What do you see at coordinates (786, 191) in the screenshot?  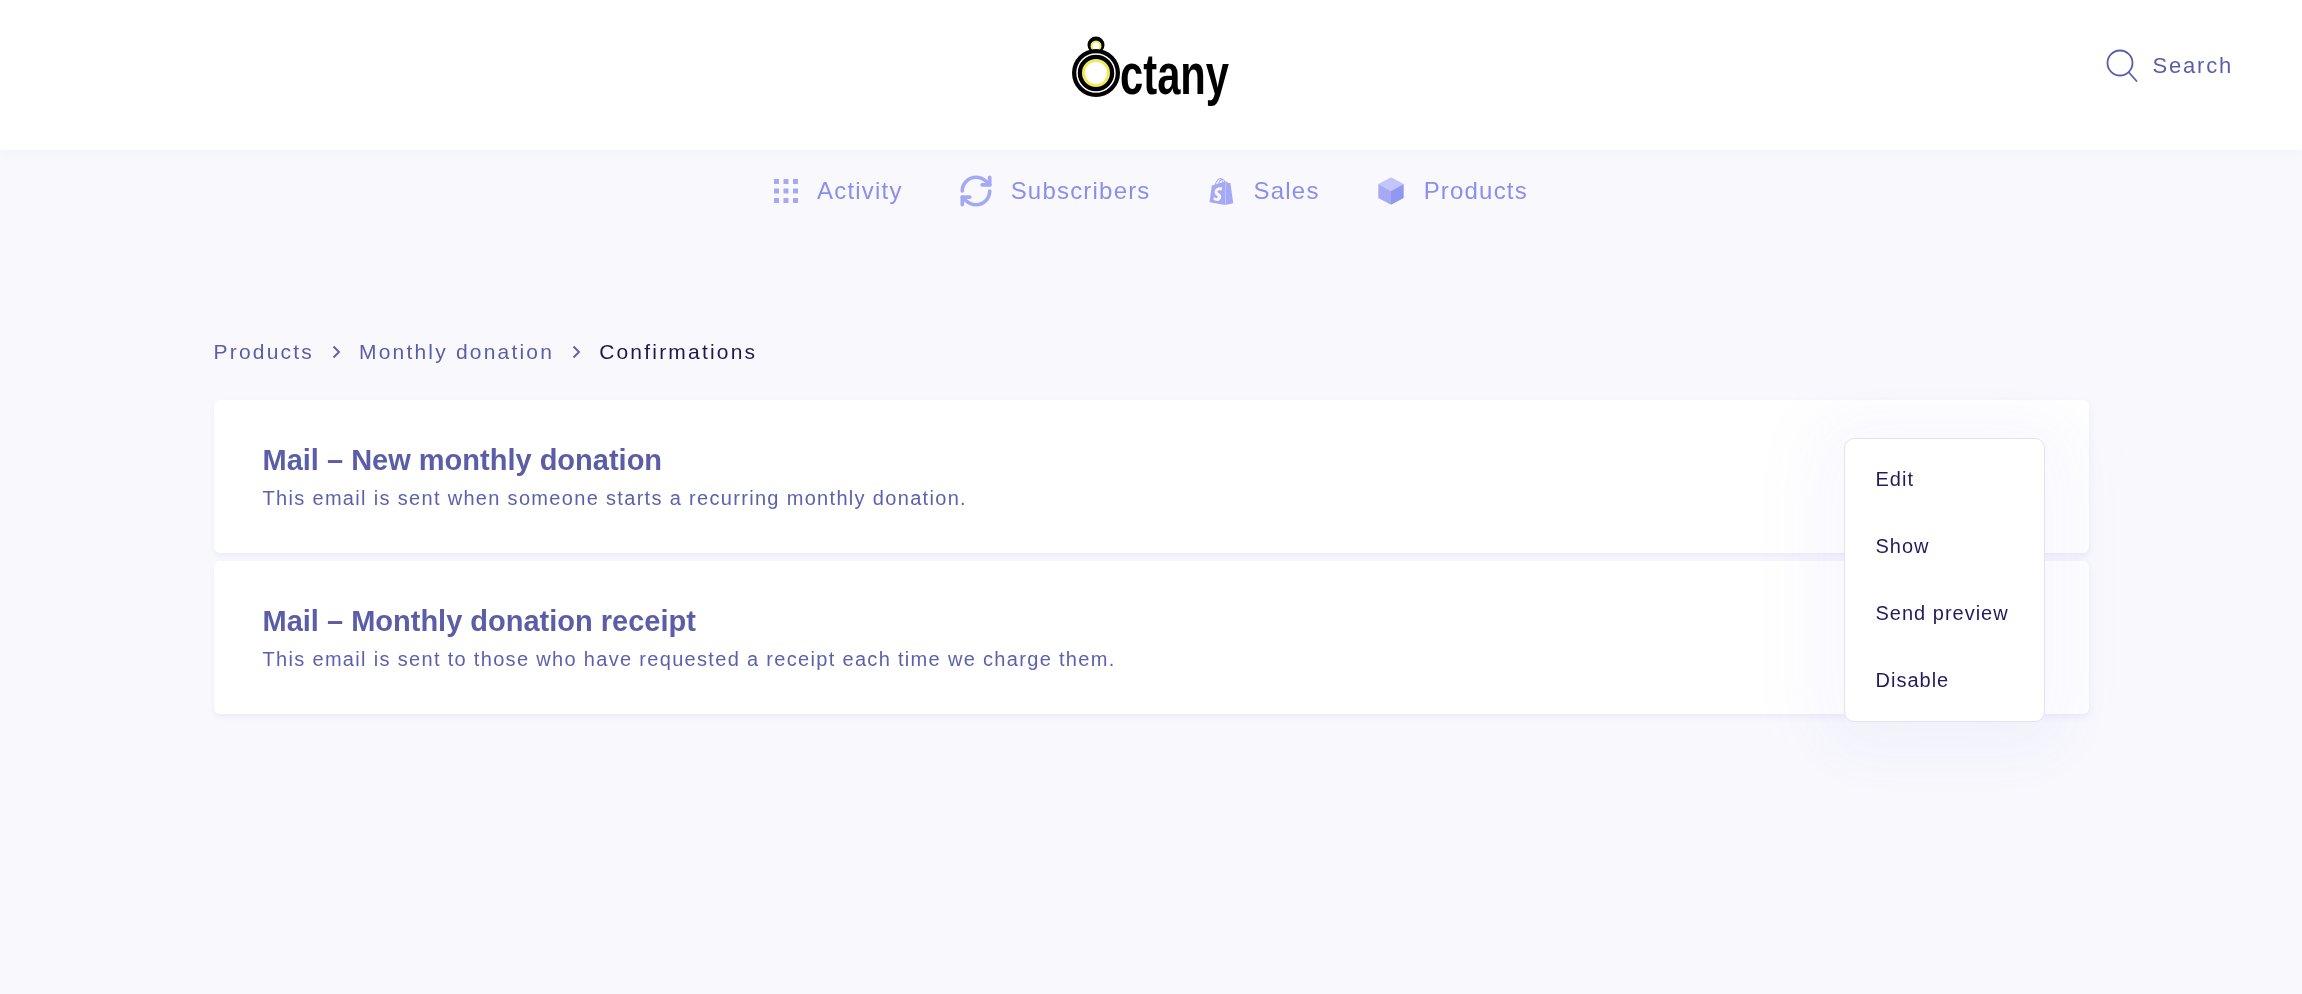 I see `dots-grid-icon` at bounding box center [786, 191].